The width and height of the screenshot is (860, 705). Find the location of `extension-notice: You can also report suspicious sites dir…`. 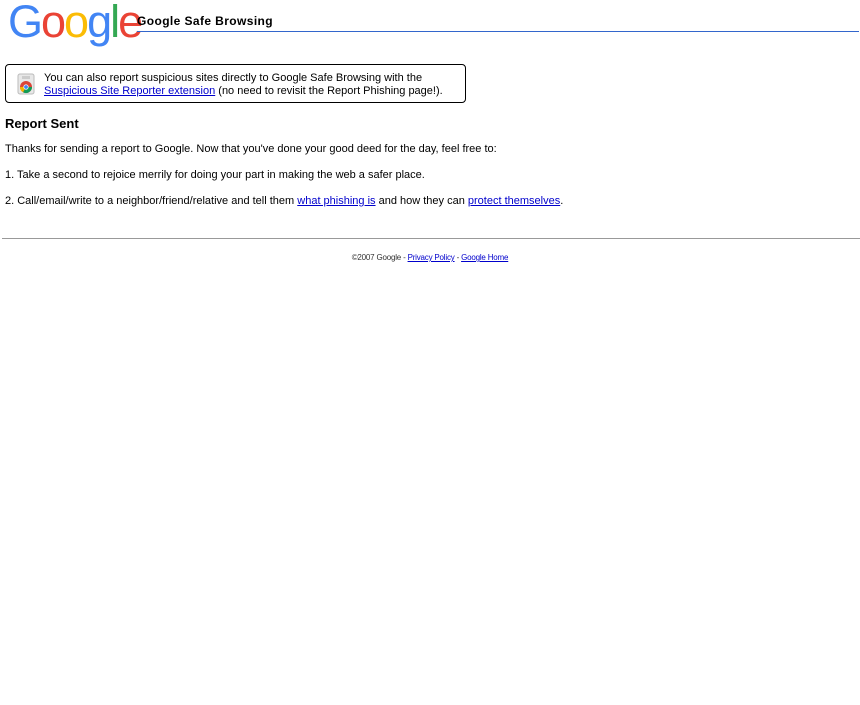

extension-notice: You can also report suspicious sites dir… is located at coordinates (235, 83).